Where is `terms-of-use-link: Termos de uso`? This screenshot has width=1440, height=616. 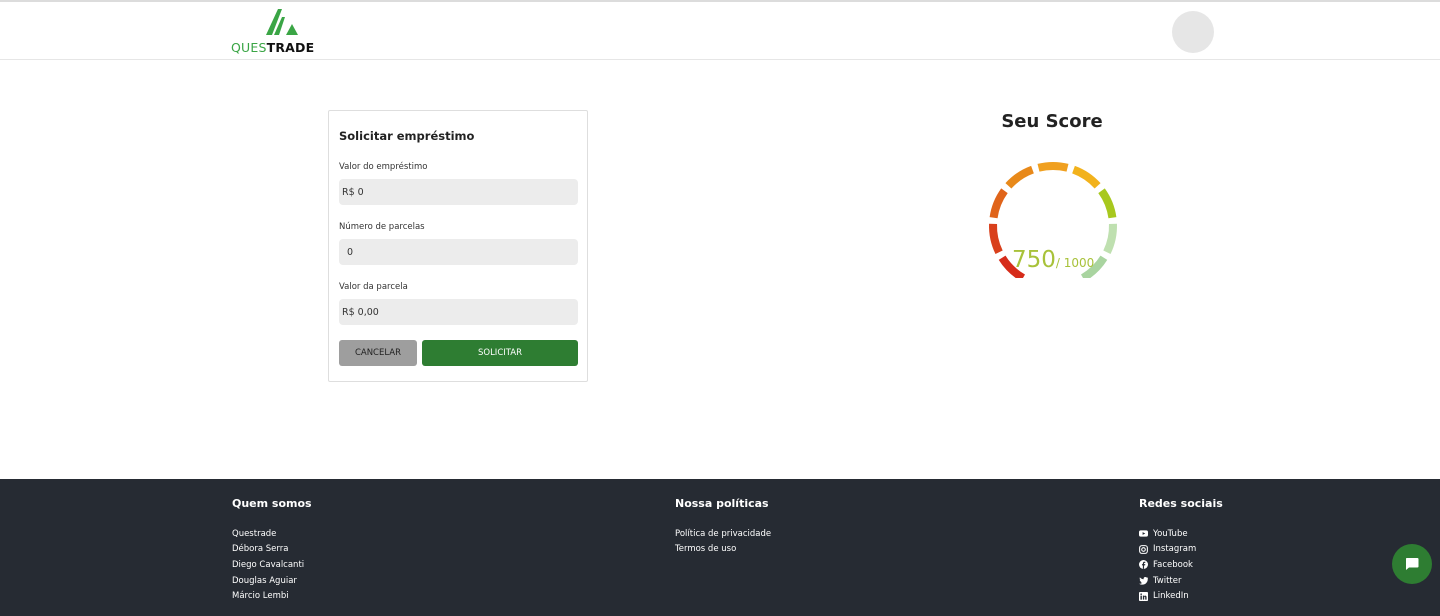 terms-of-use-link: Termos de uso is located at coordinates (723, 550).